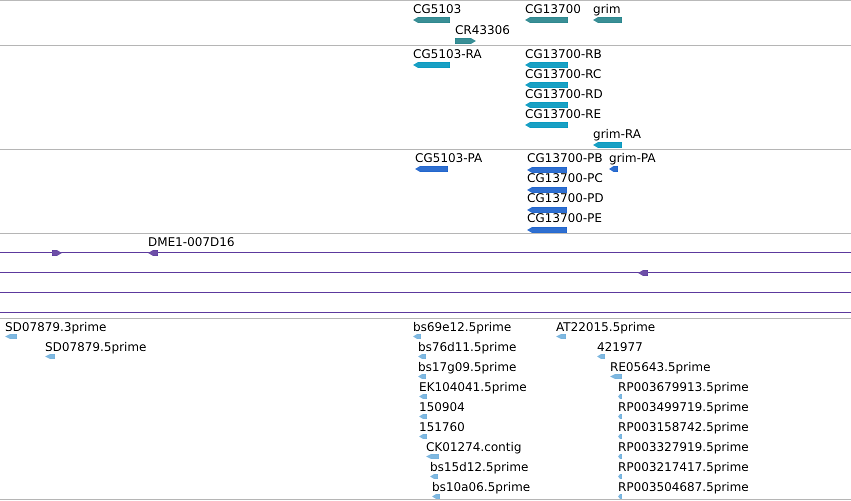 Image resolution: width=851 pixels, height=501 pixels. What do you see at coordinates (448, 158) in the screenshot?
I see `feature-label: CG5103-PA` at bounding box center [448, 158].